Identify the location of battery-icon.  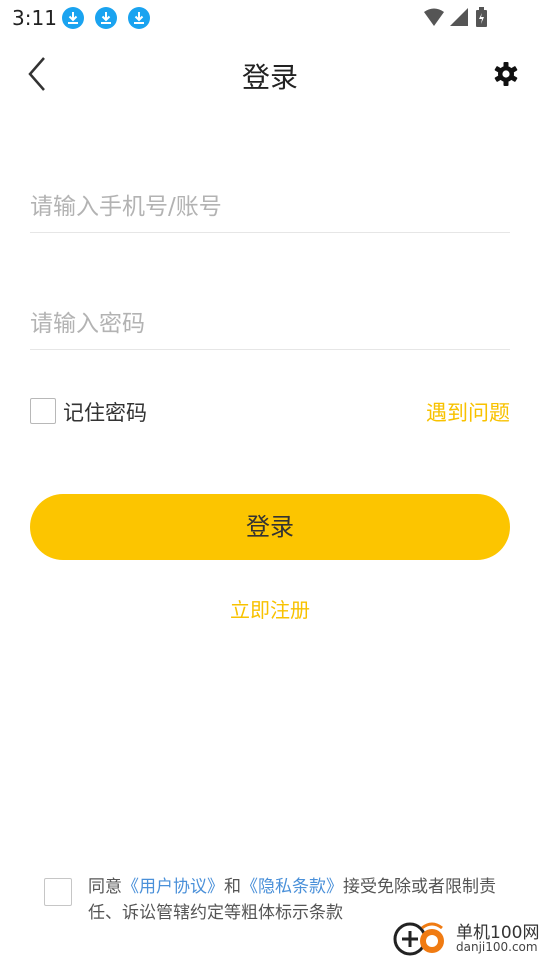
(481, 17).